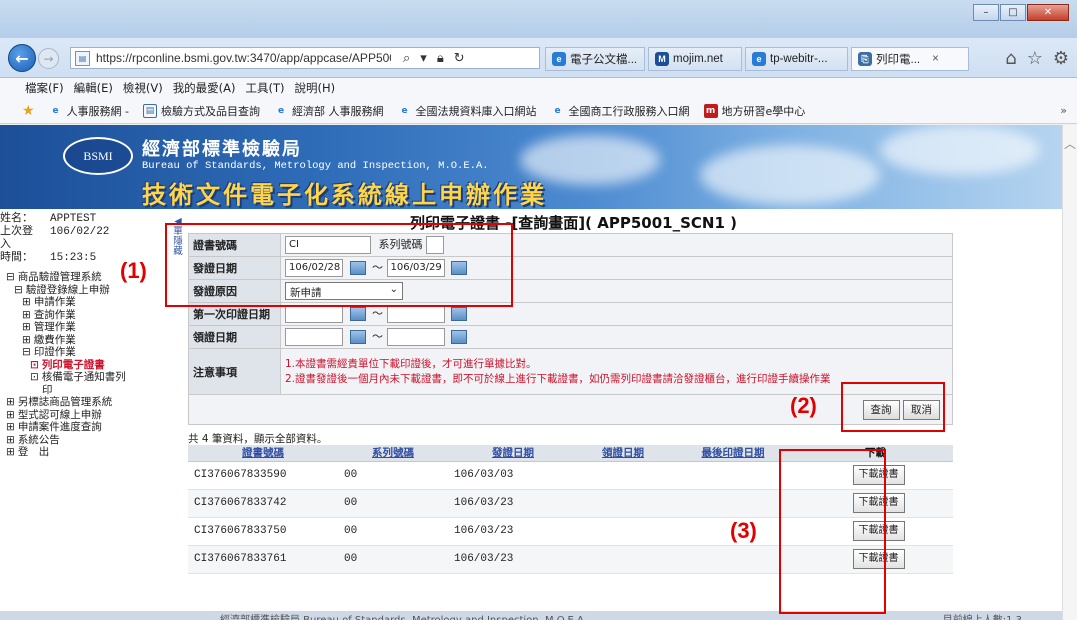 The image size is (1077, 620). What do you see at coordinates (623, 475) in the screenshot?
I see `collect-date-cell` at bounding box center [623, 475].